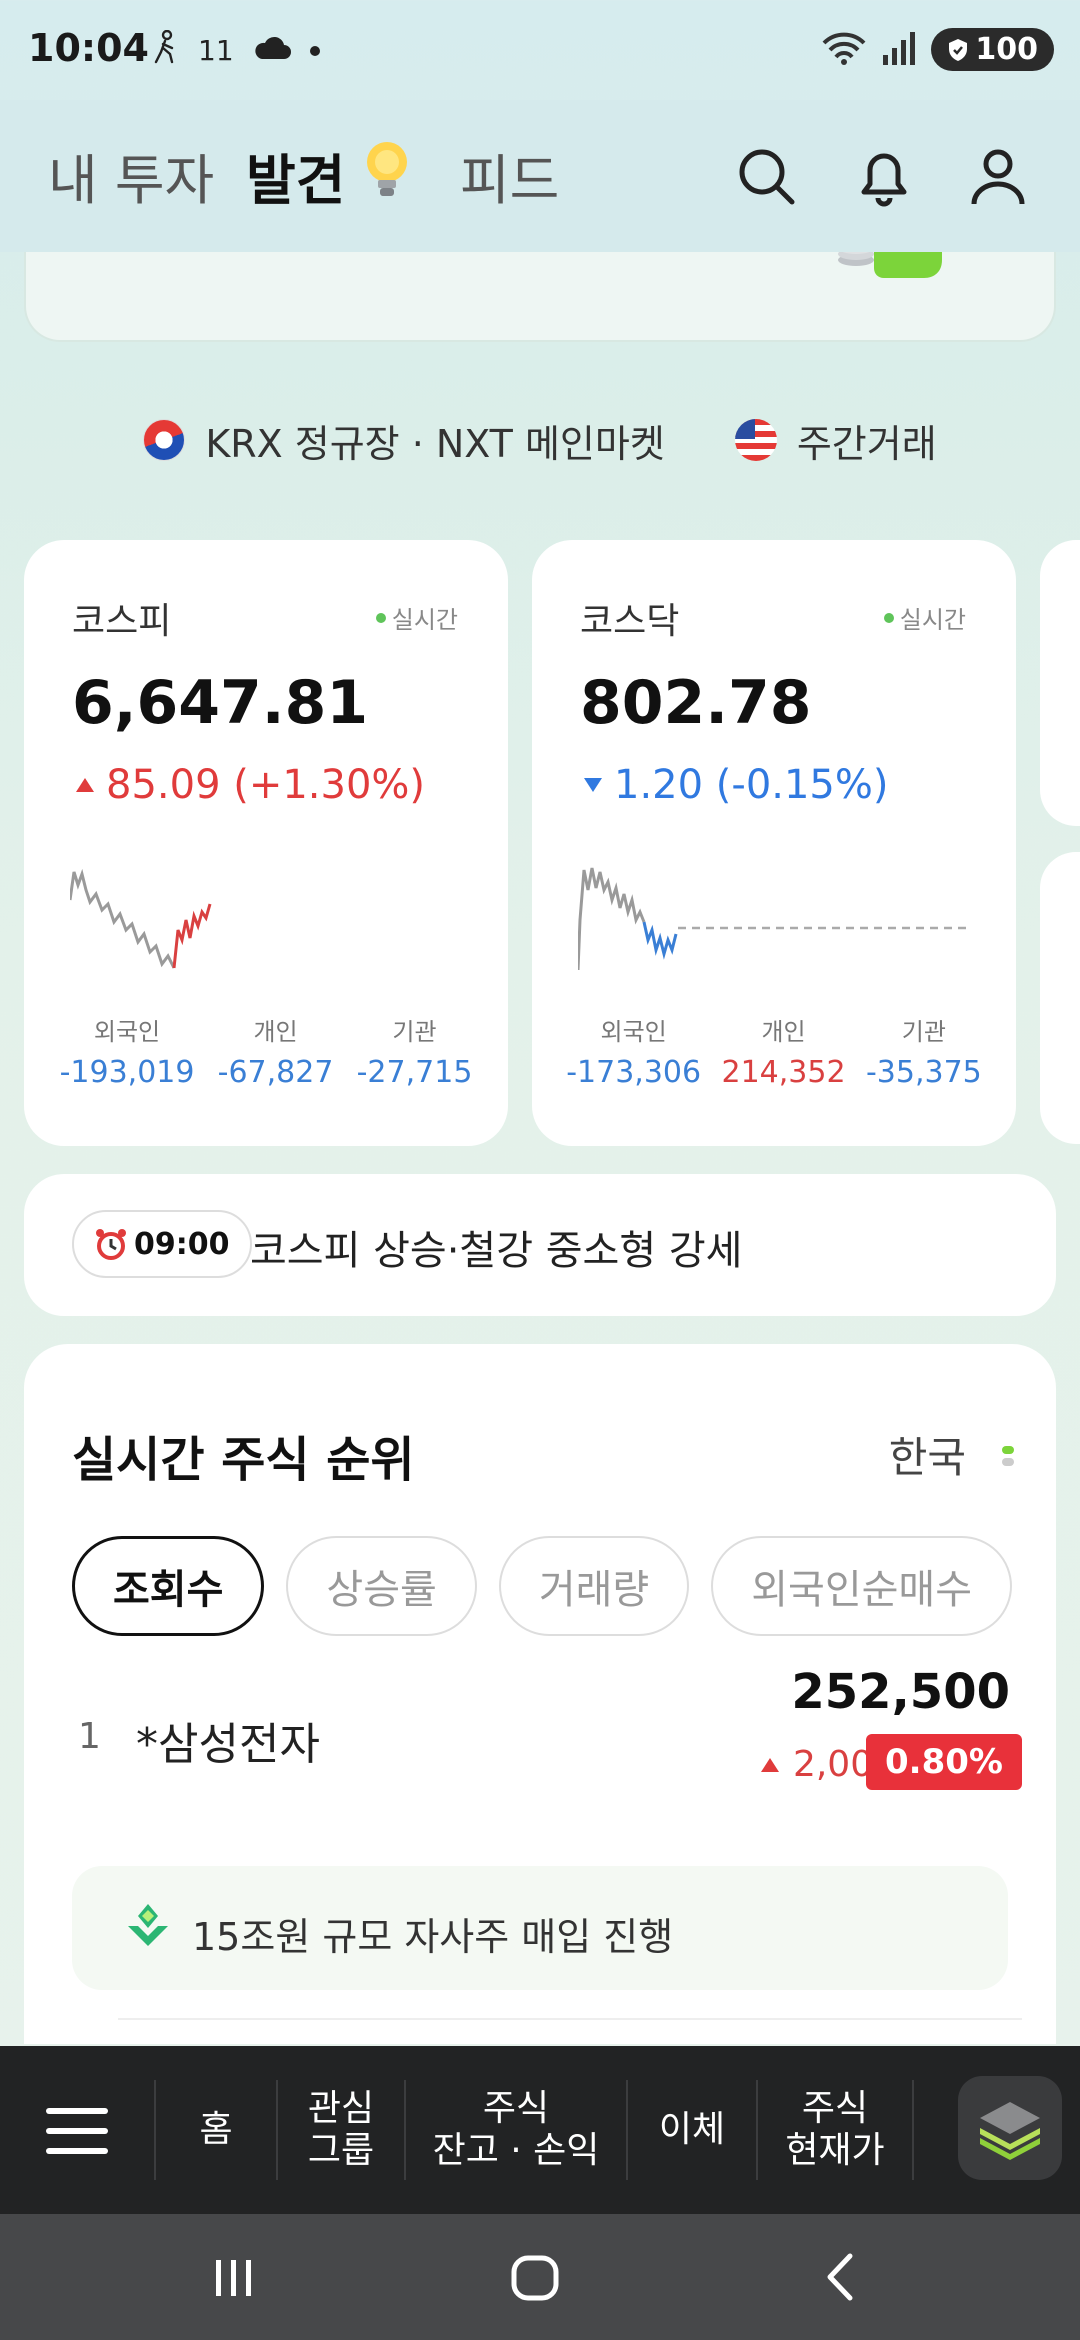  Describe the element at coordinates (1010, 2131) in the screenshot. I see `layers-icon` at that location.